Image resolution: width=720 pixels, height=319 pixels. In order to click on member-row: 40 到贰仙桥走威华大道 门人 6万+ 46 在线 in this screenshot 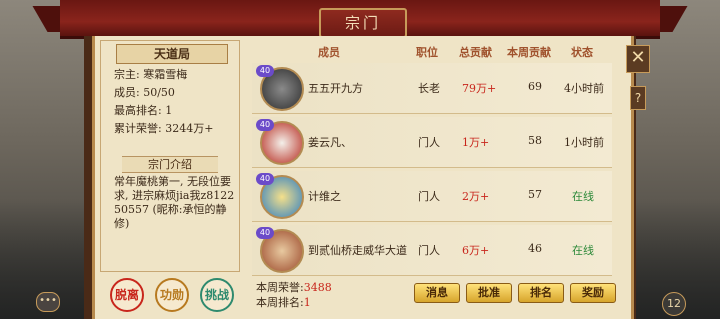, I will do `click(432, 250)`.